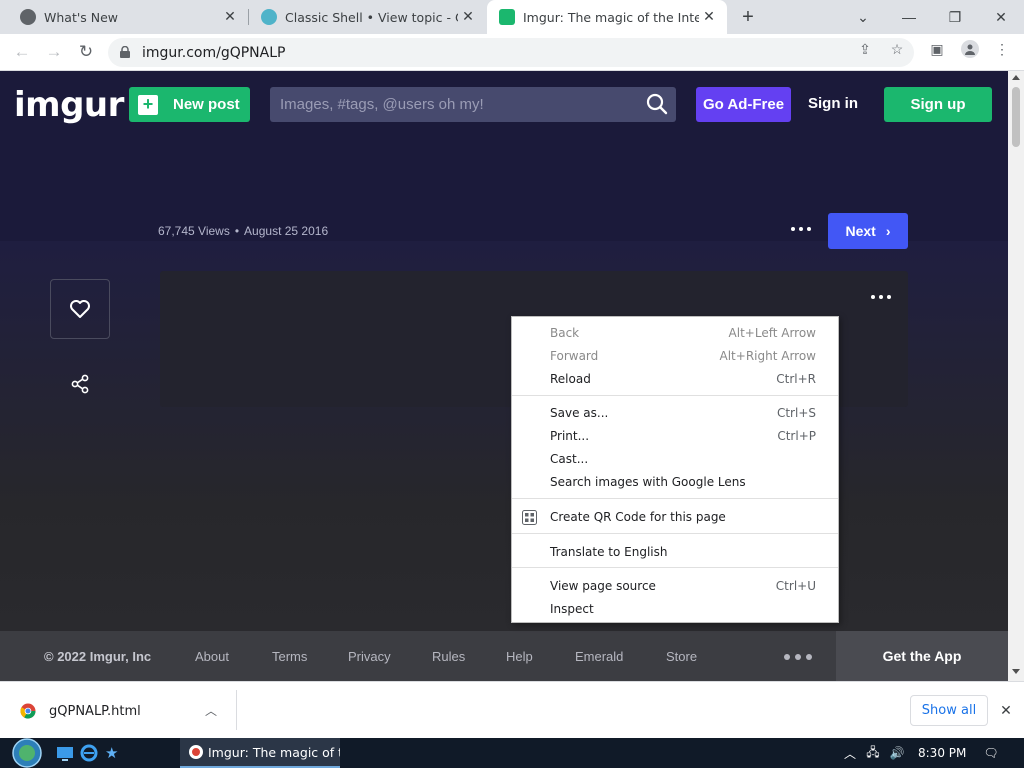 The image size is (1024, 768). What do you see at coordinates (570, 379) in the screenshot?
I see `menu-item-label: Reload` at bounding box center [570, 379].